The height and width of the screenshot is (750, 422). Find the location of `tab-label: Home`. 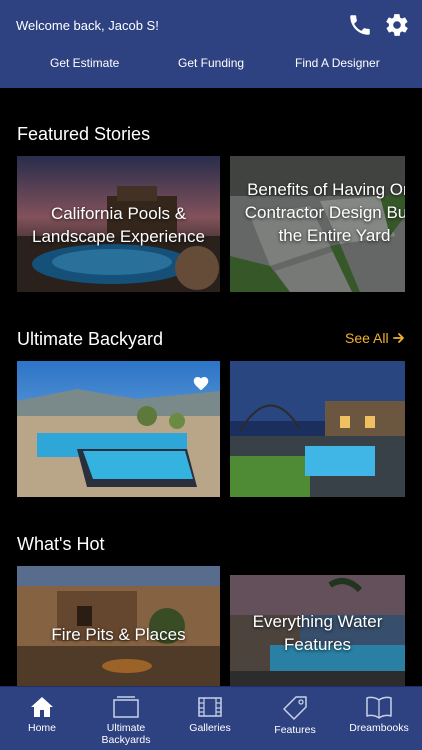

tab-label: Home is located at coordinates (41, 728).